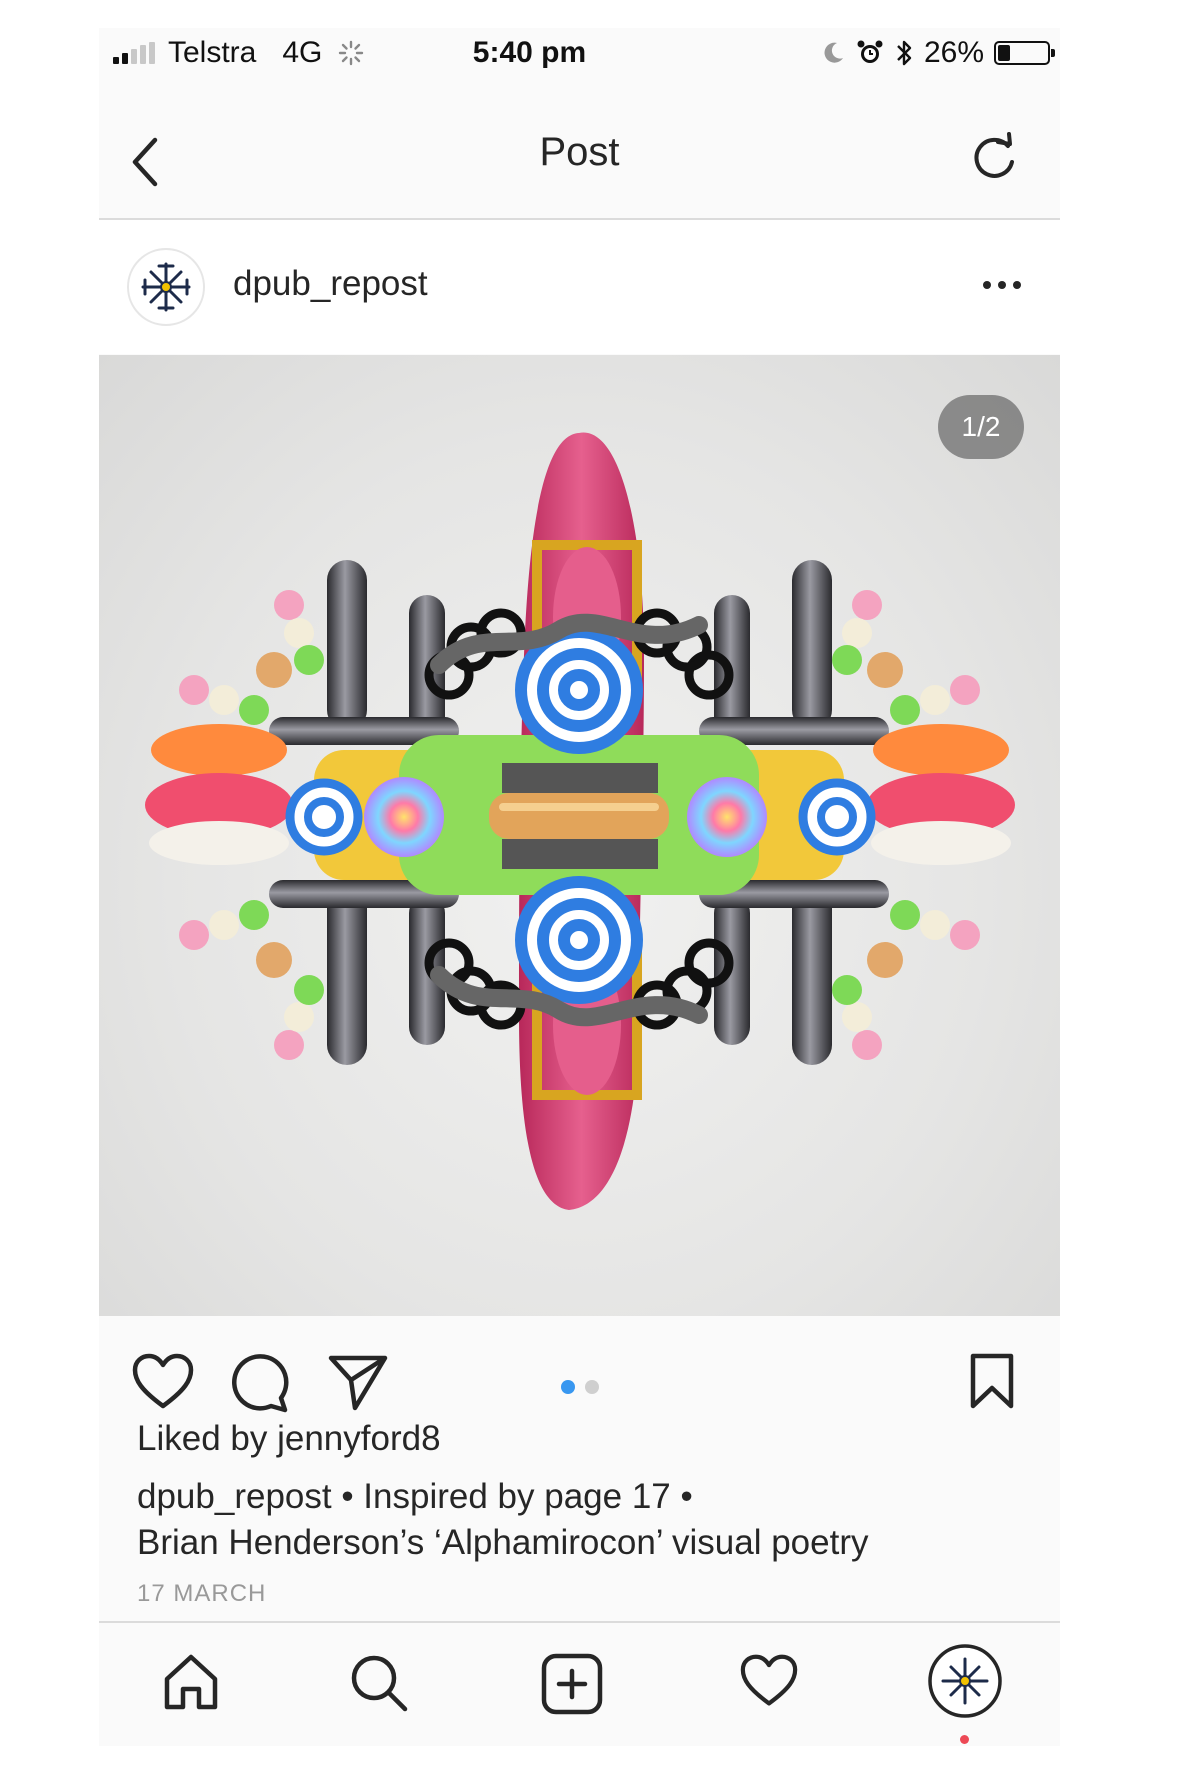  What do you see at coordinates (1024, 53) in the screenshot?
I see `battery-icon` at bounding box center [1024, 53].